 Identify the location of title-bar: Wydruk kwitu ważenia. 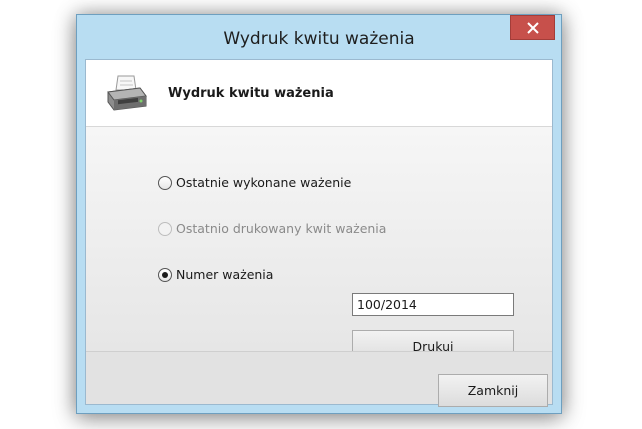
(319, 37).